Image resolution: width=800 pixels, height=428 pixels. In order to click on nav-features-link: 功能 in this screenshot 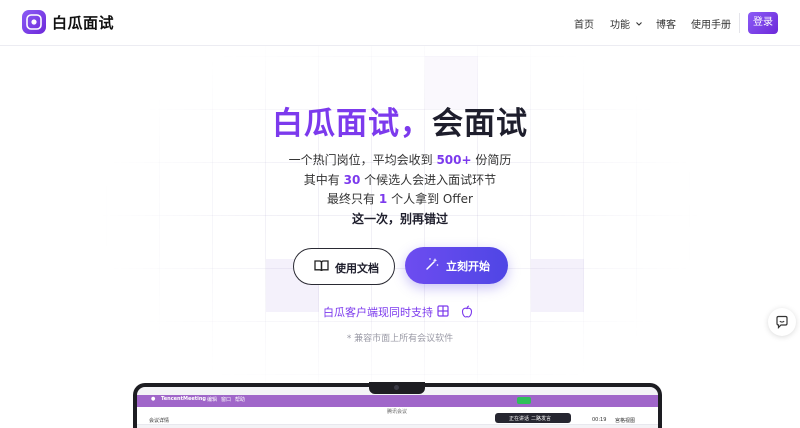, I will do `click(626, 23)`.